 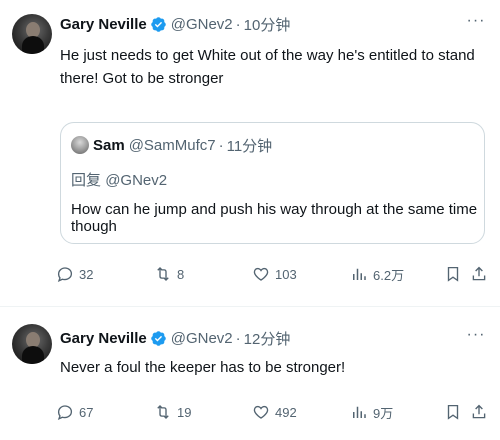 I want to click on reply-count: 67, so click(x=86, y=412).